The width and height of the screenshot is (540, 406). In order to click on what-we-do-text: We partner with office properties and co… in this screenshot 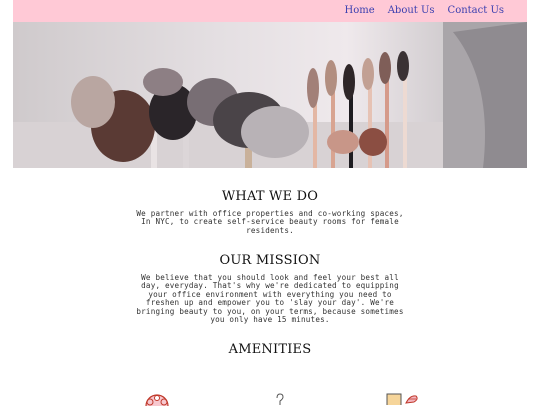, I will do `click(270, 222)`.